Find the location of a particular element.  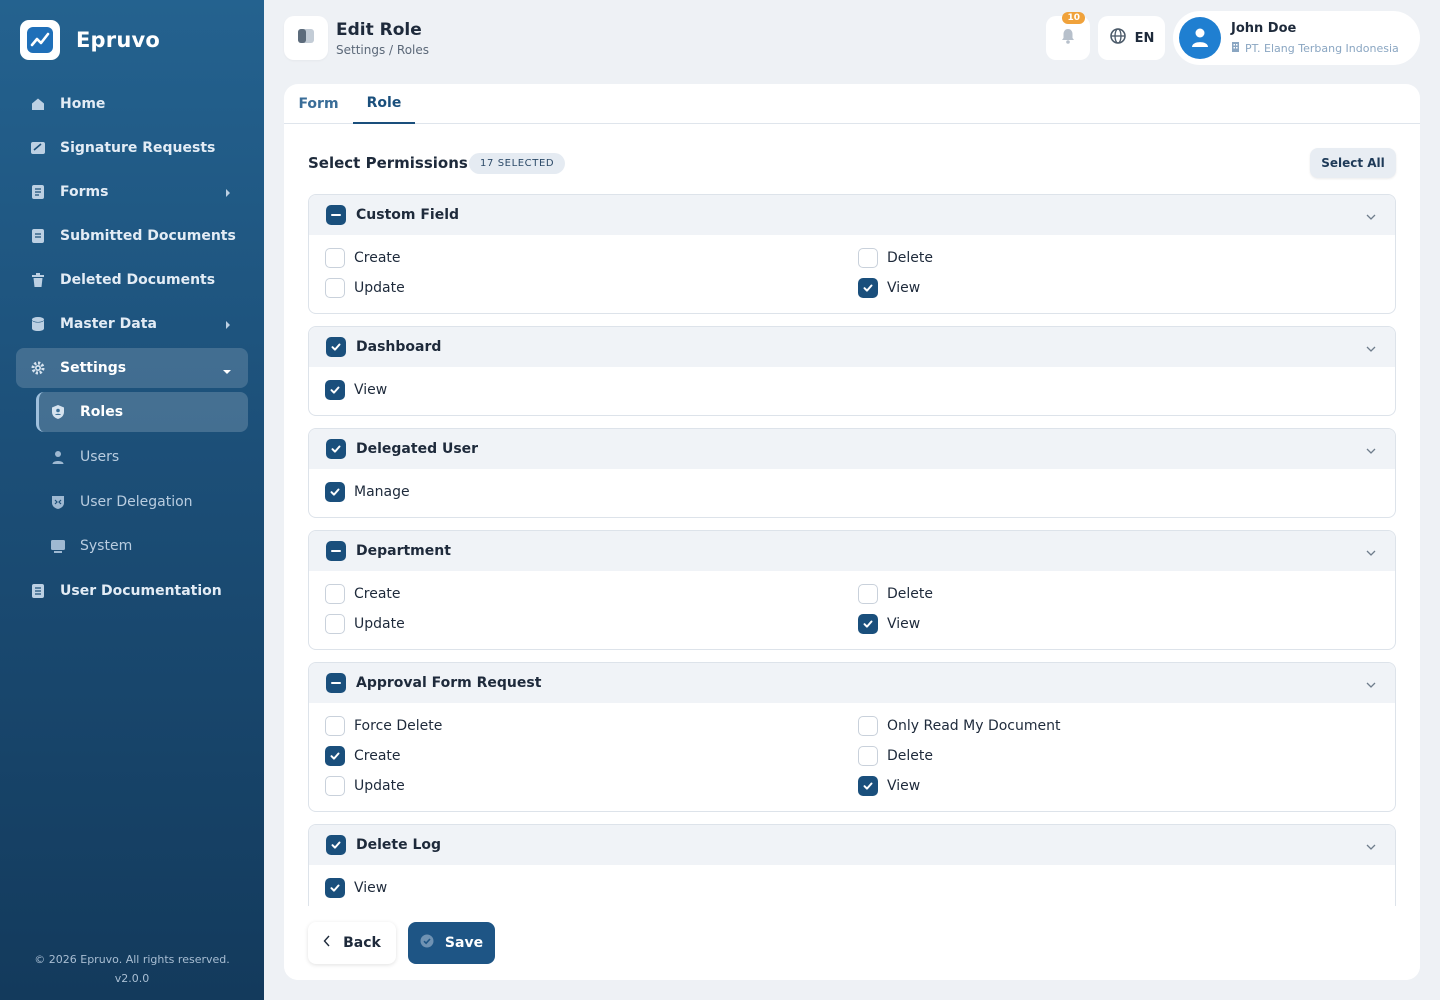

select-all-button: Select All is located at coordinates (1353, 163).